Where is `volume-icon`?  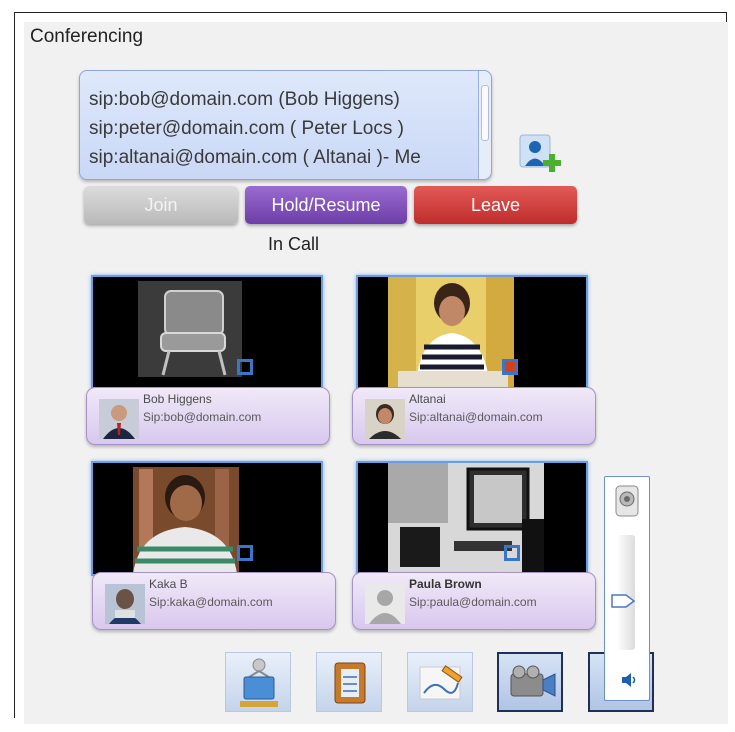 volume-icon is located at coordinates (629, 680).